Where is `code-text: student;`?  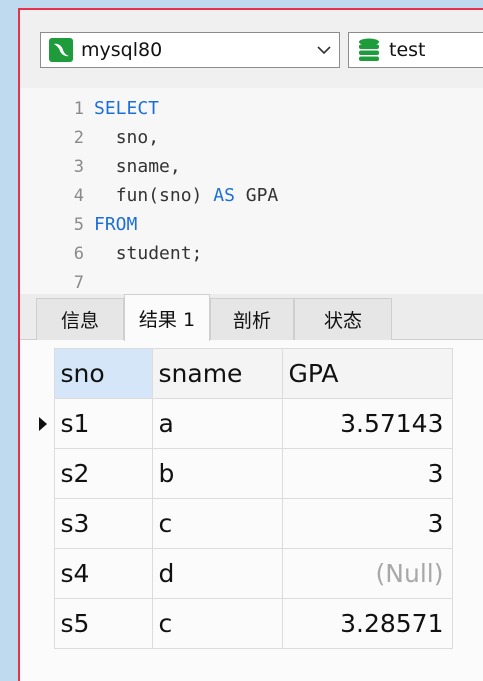
code-text: student; is located at coordinates (148, 253).